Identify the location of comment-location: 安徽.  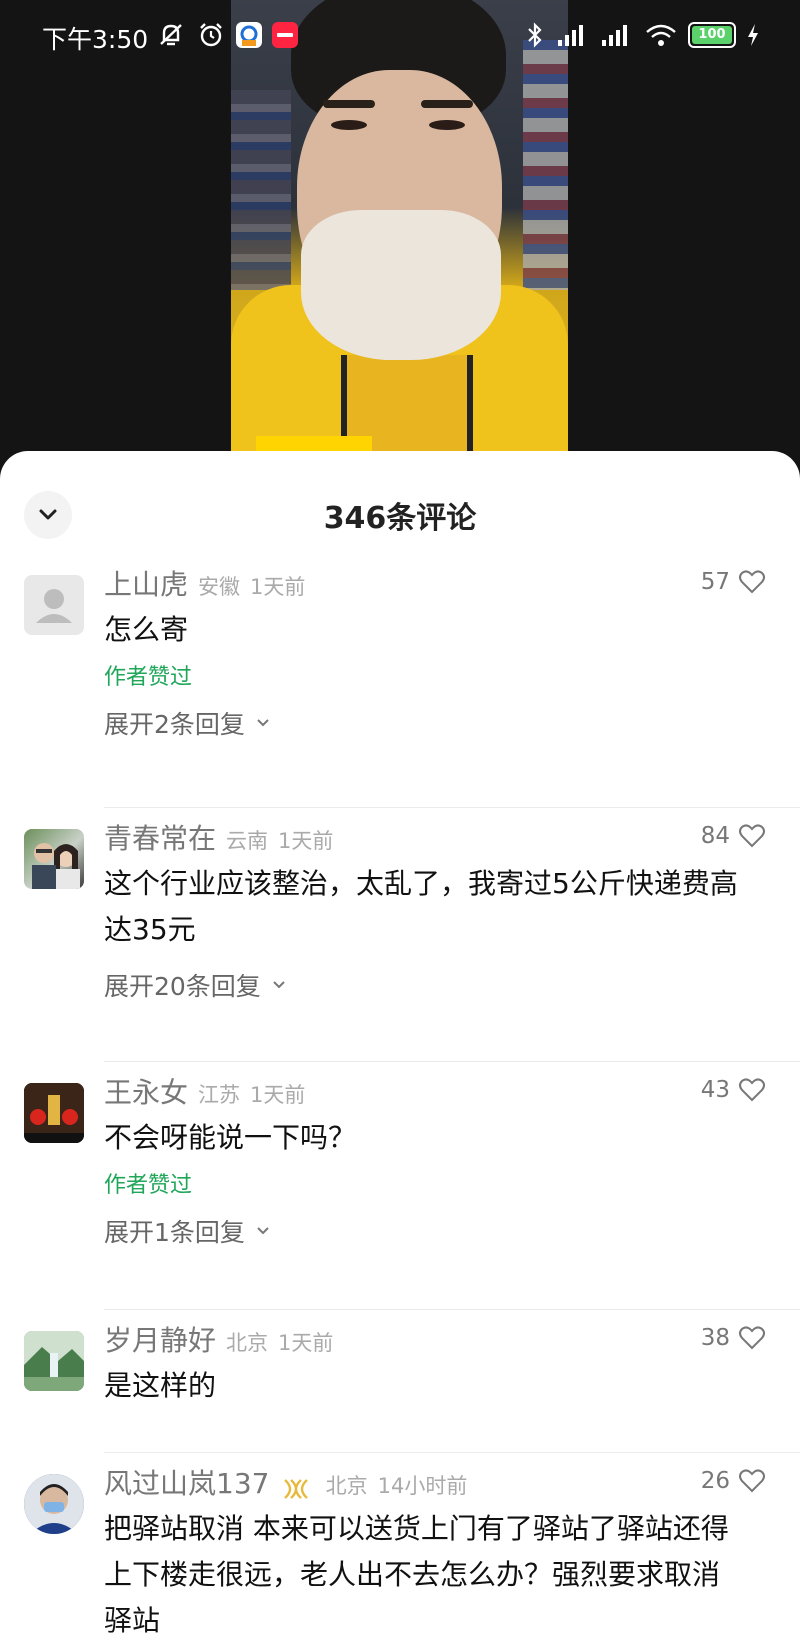
(219, 587).